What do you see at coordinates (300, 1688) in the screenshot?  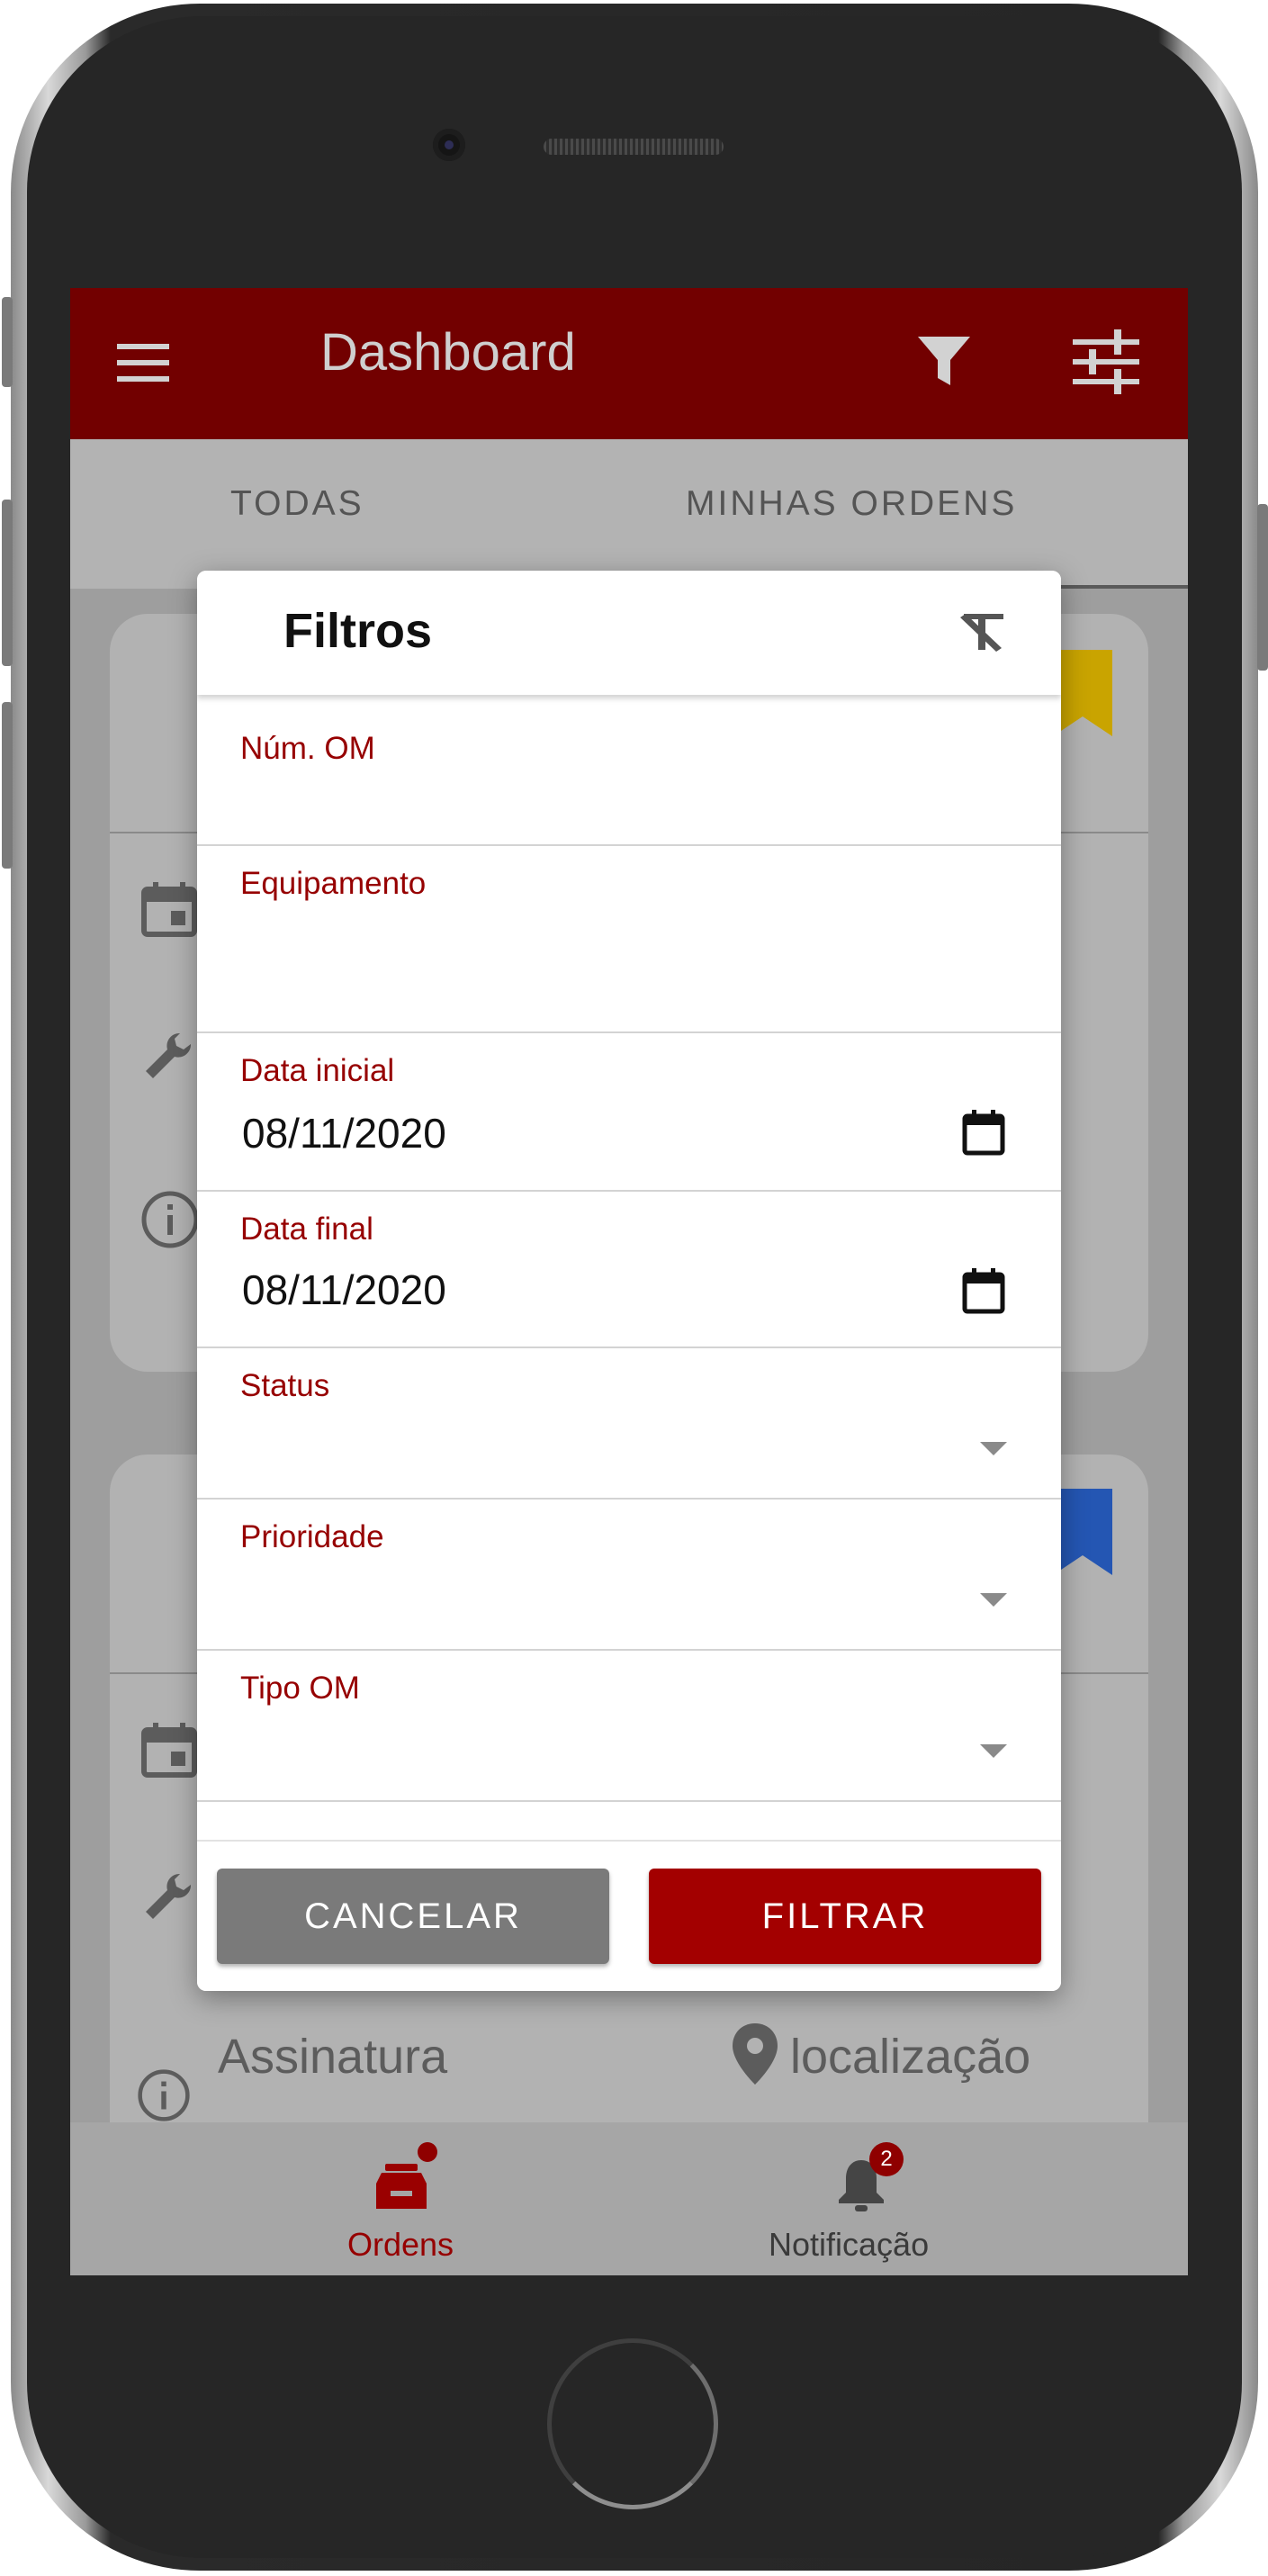 I see `tipo-om-label: Tipo OM` at bounding box center [300, 1688].